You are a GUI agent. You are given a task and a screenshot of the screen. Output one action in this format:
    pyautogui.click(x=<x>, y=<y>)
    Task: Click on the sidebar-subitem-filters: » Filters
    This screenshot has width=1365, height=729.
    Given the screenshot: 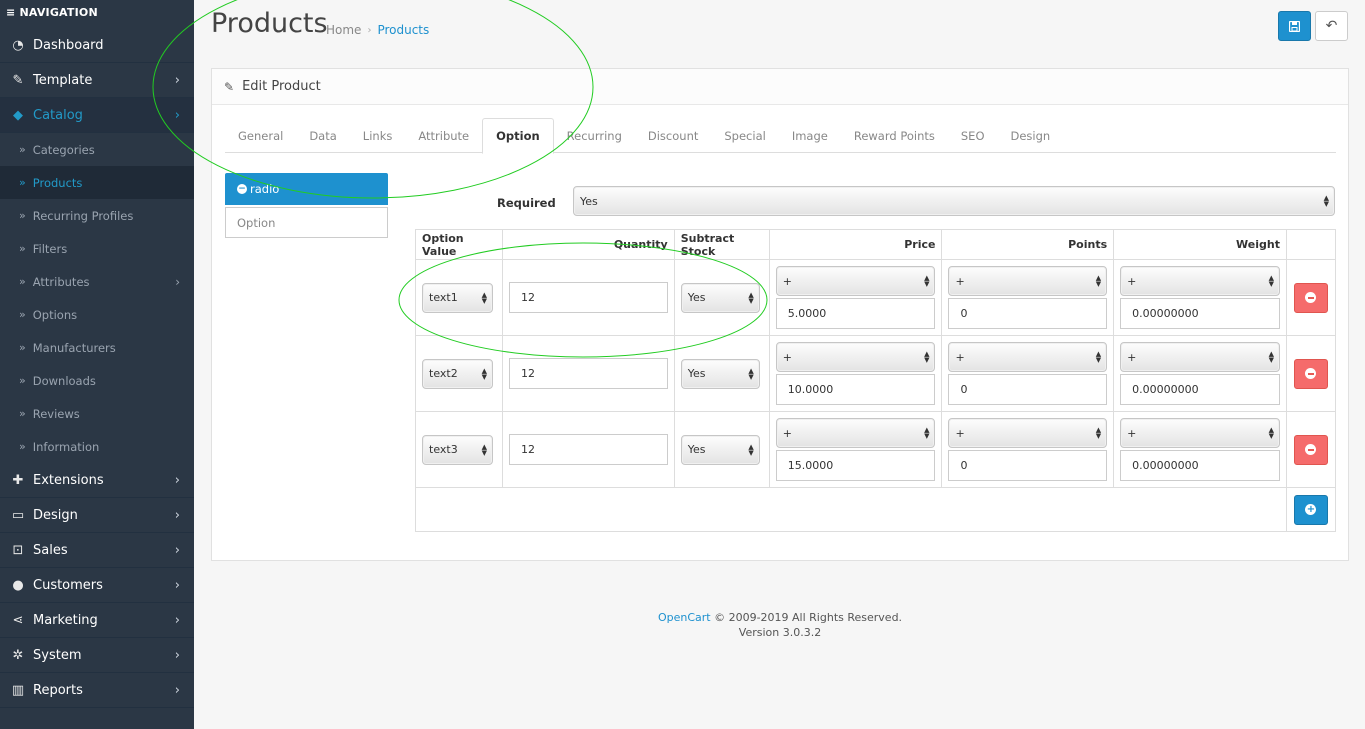 What is the action you would take?
    pyautogui.click(x=97, y=248)
    